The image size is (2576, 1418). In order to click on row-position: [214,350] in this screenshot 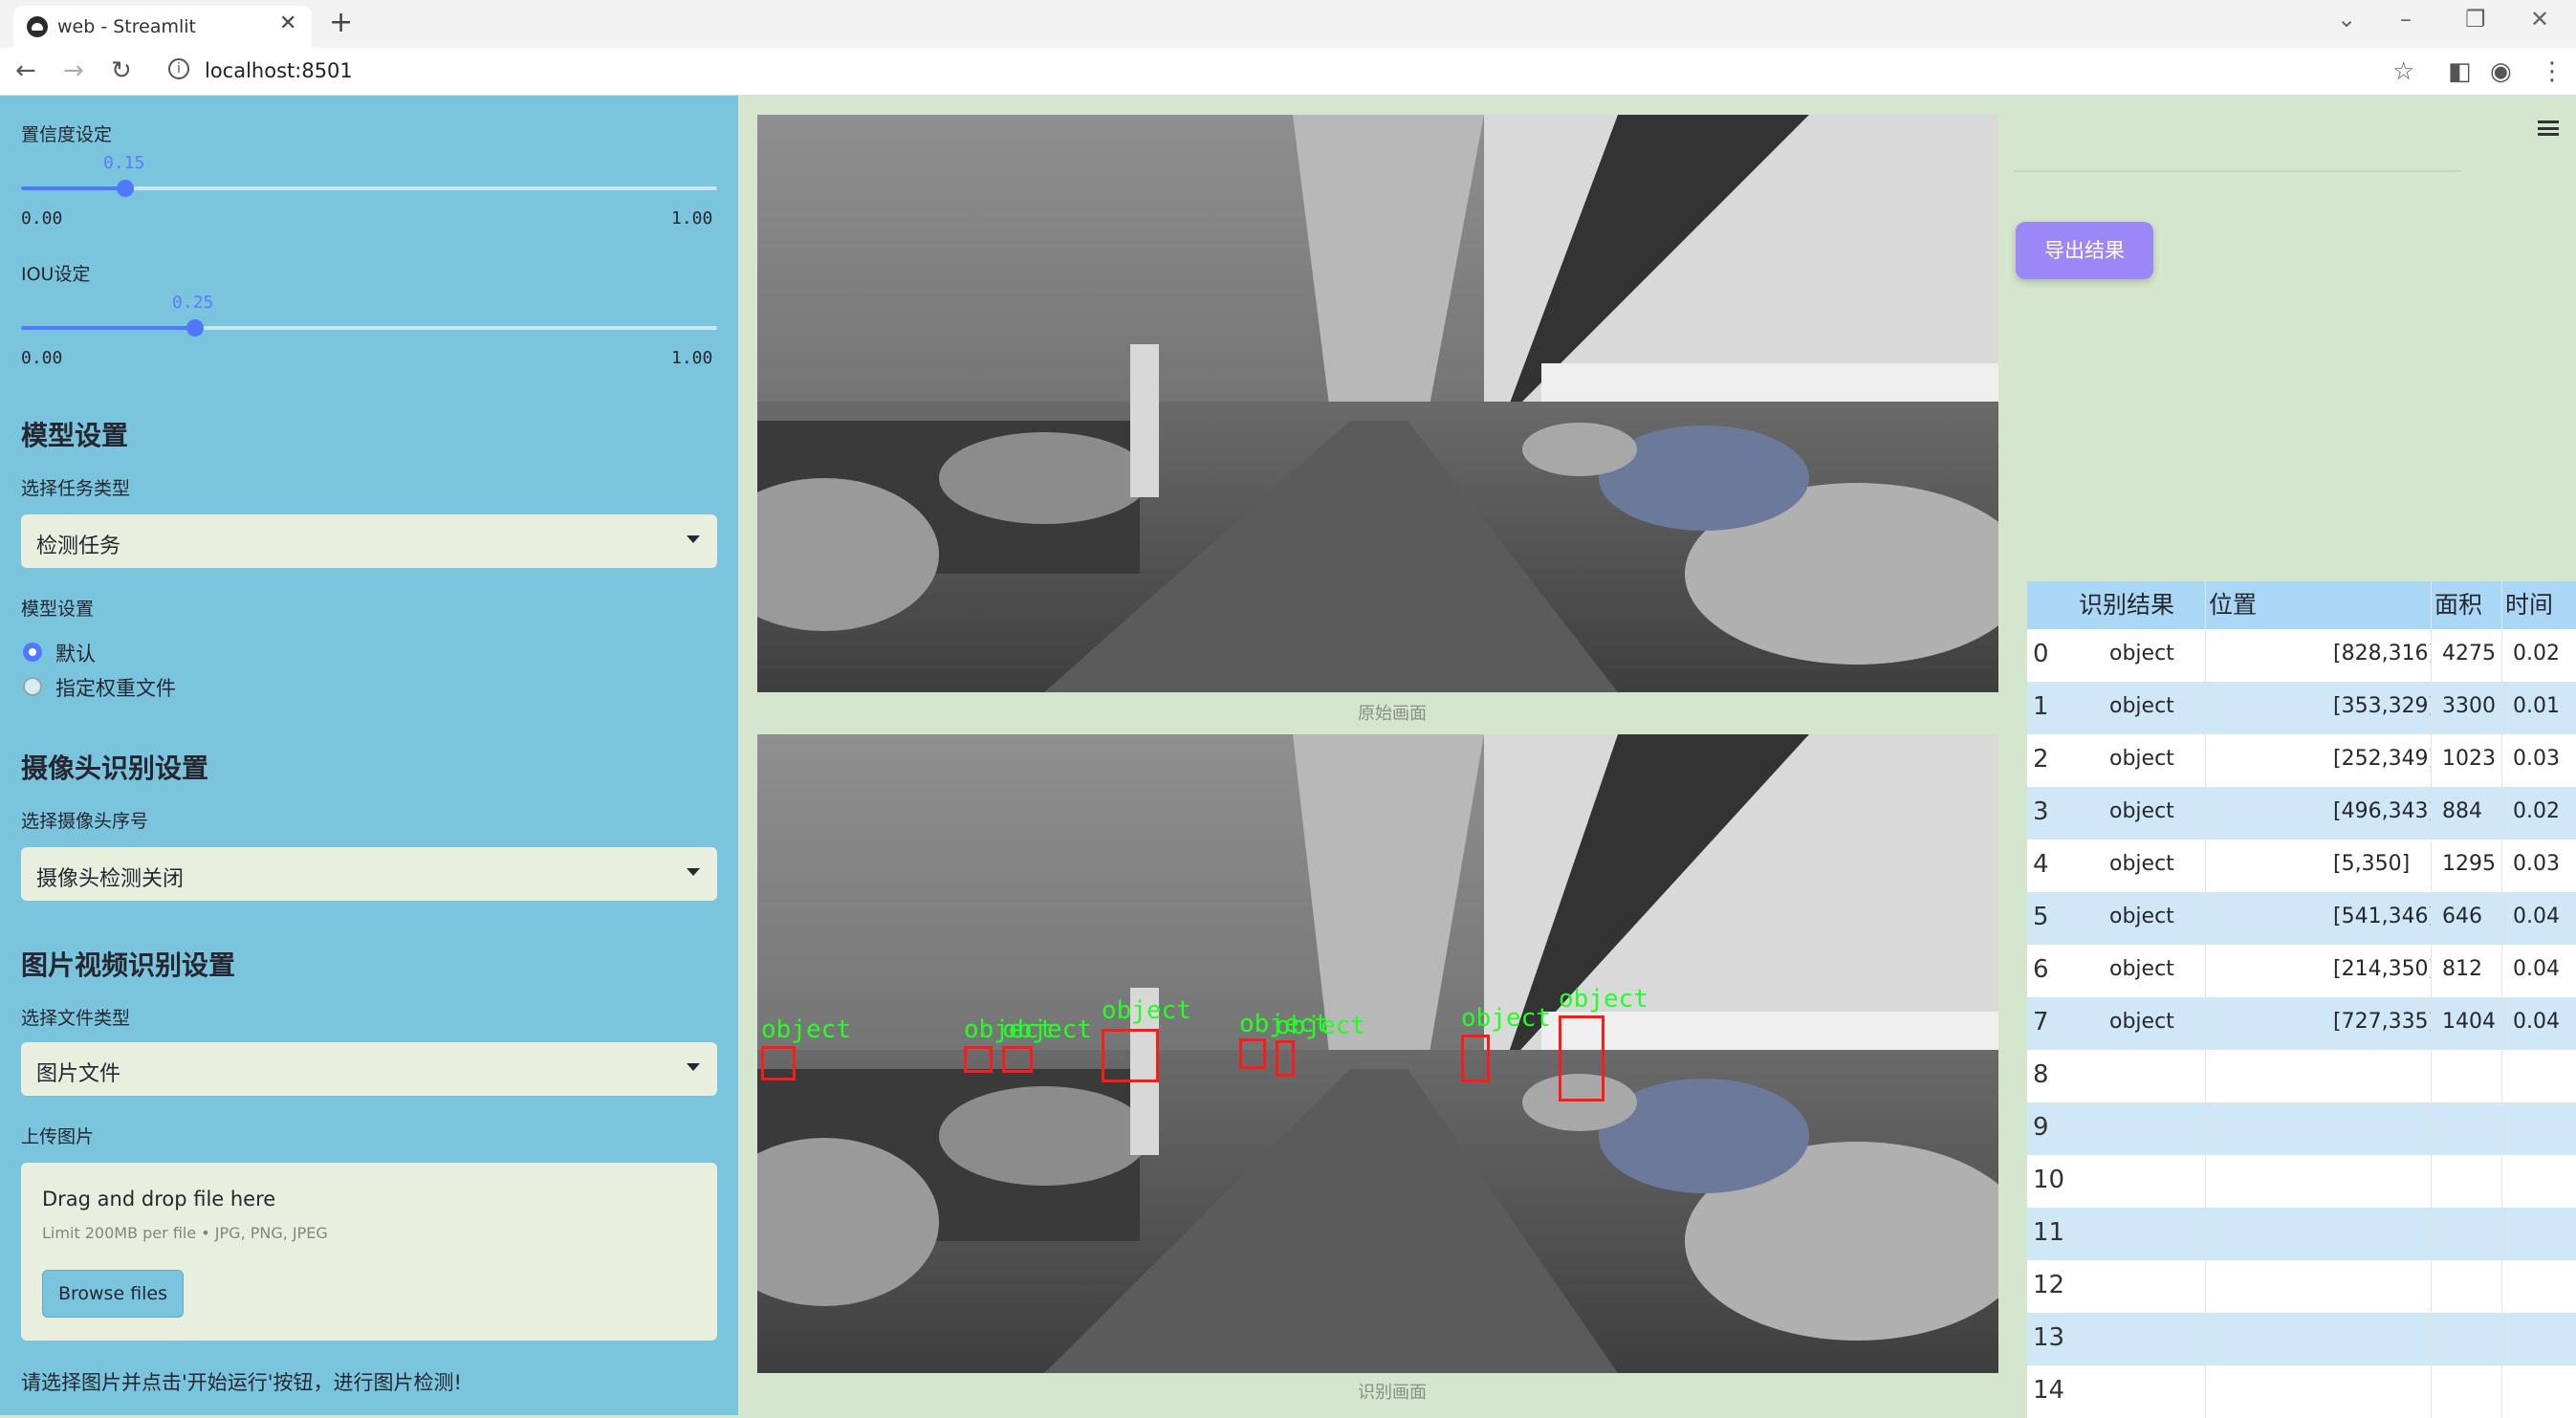, I will do `click(2382, 969)`.